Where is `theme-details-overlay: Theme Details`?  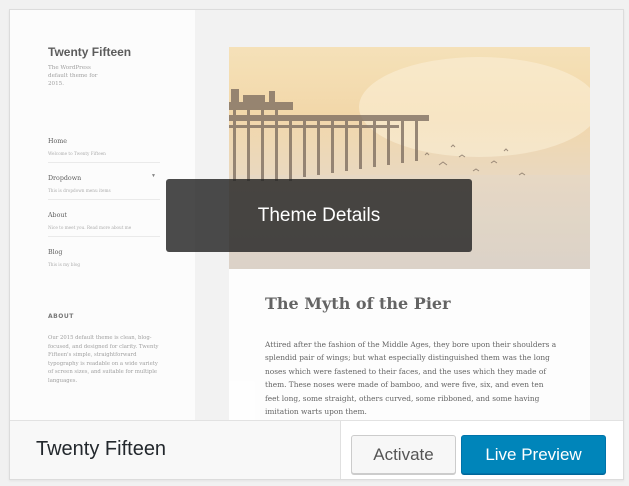
theme-details-overlay: Theme Details is located at coordinates (319, 215).